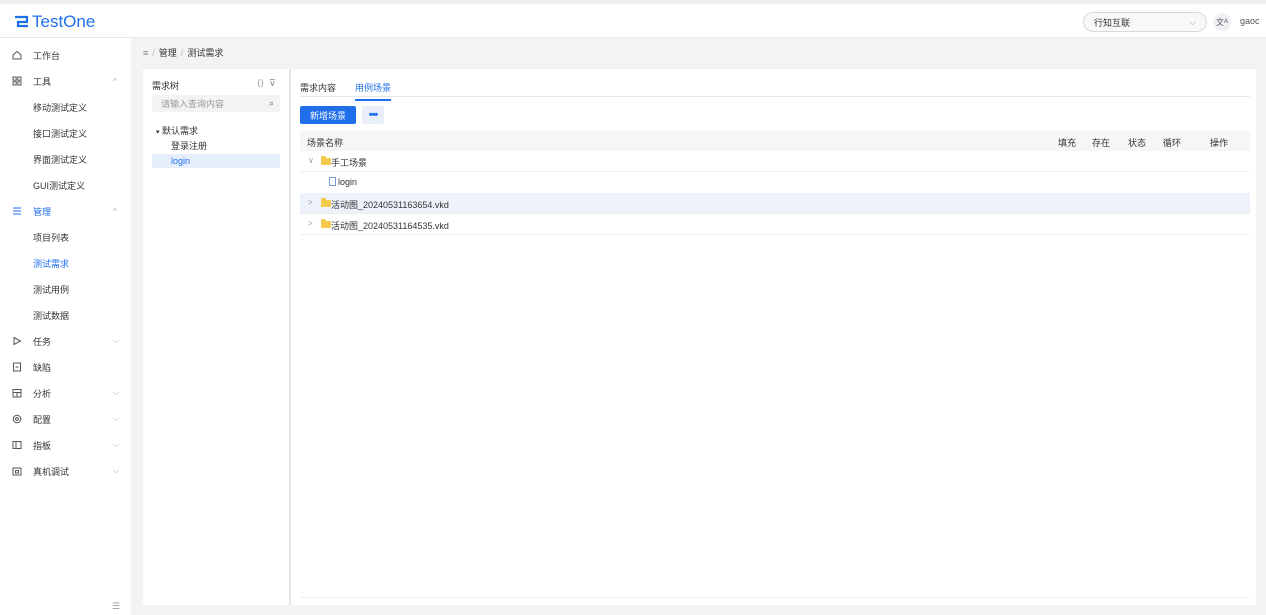  Describe the element at coordinates (216, 337) in the screenshot. I see `requirement-tree-panel: 需求树 ⟨⟩ ⊽ 请输入查询内容 ⌕ ▾ 默认需求 登录注册 login` at that location.